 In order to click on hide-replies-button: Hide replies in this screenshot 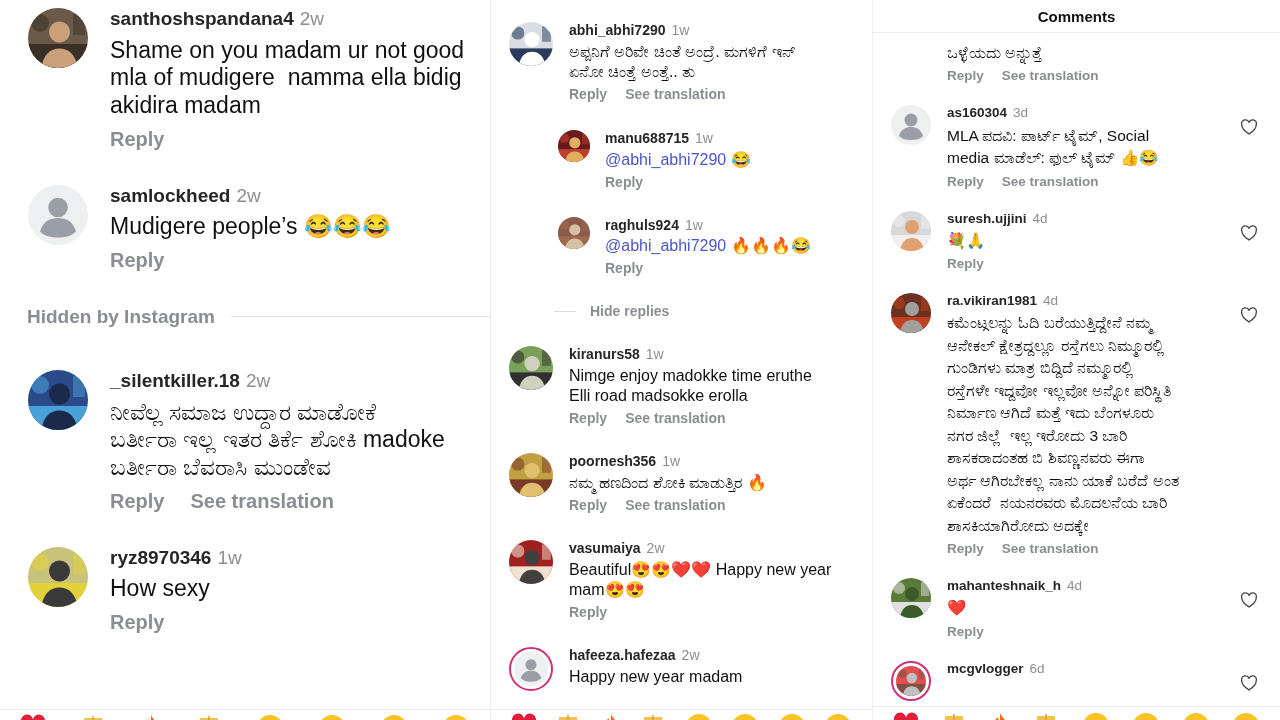, I will do `click(630, 311)`.